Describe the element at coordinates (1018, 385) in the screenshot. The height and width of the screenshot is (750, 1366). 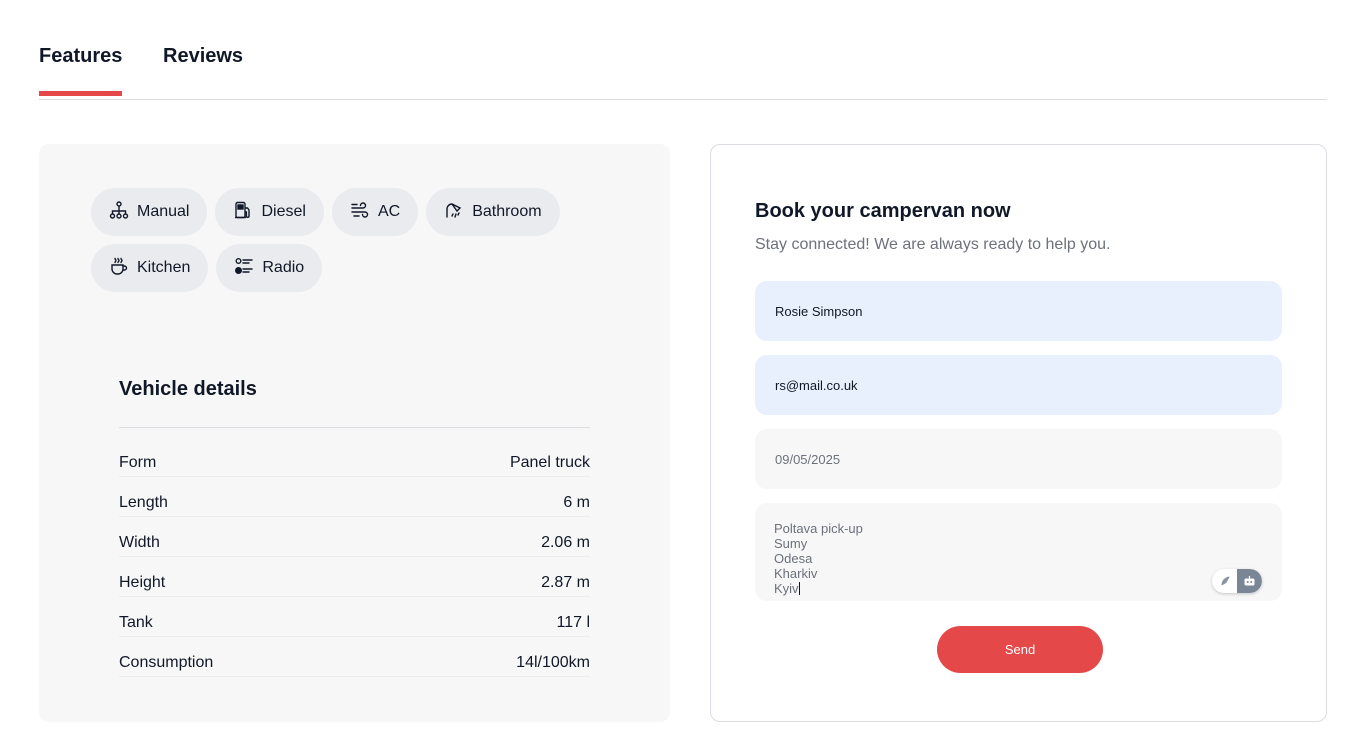
I see `email-field: rs@mail.co.uk` at that location.